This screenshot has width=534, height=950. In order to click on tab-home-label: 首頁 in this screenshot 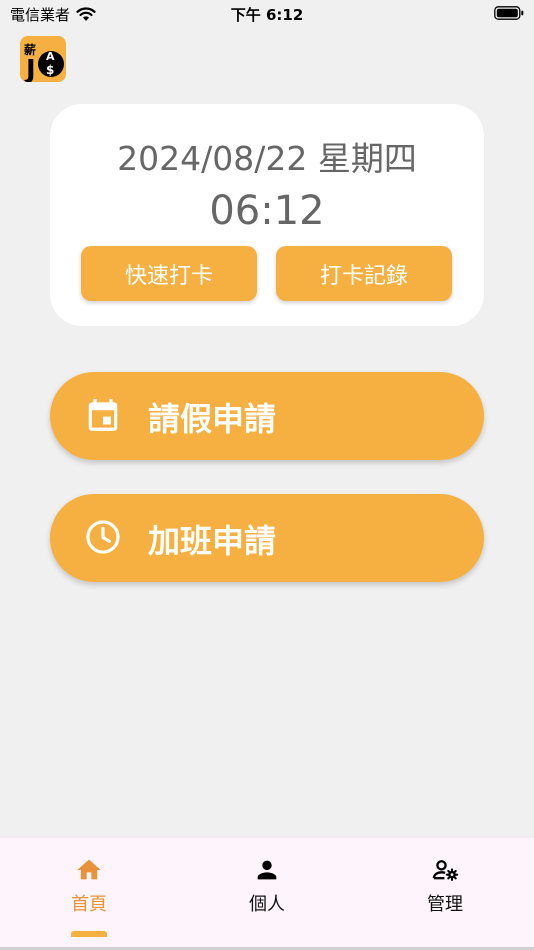, I will do `click(89, 904)`.